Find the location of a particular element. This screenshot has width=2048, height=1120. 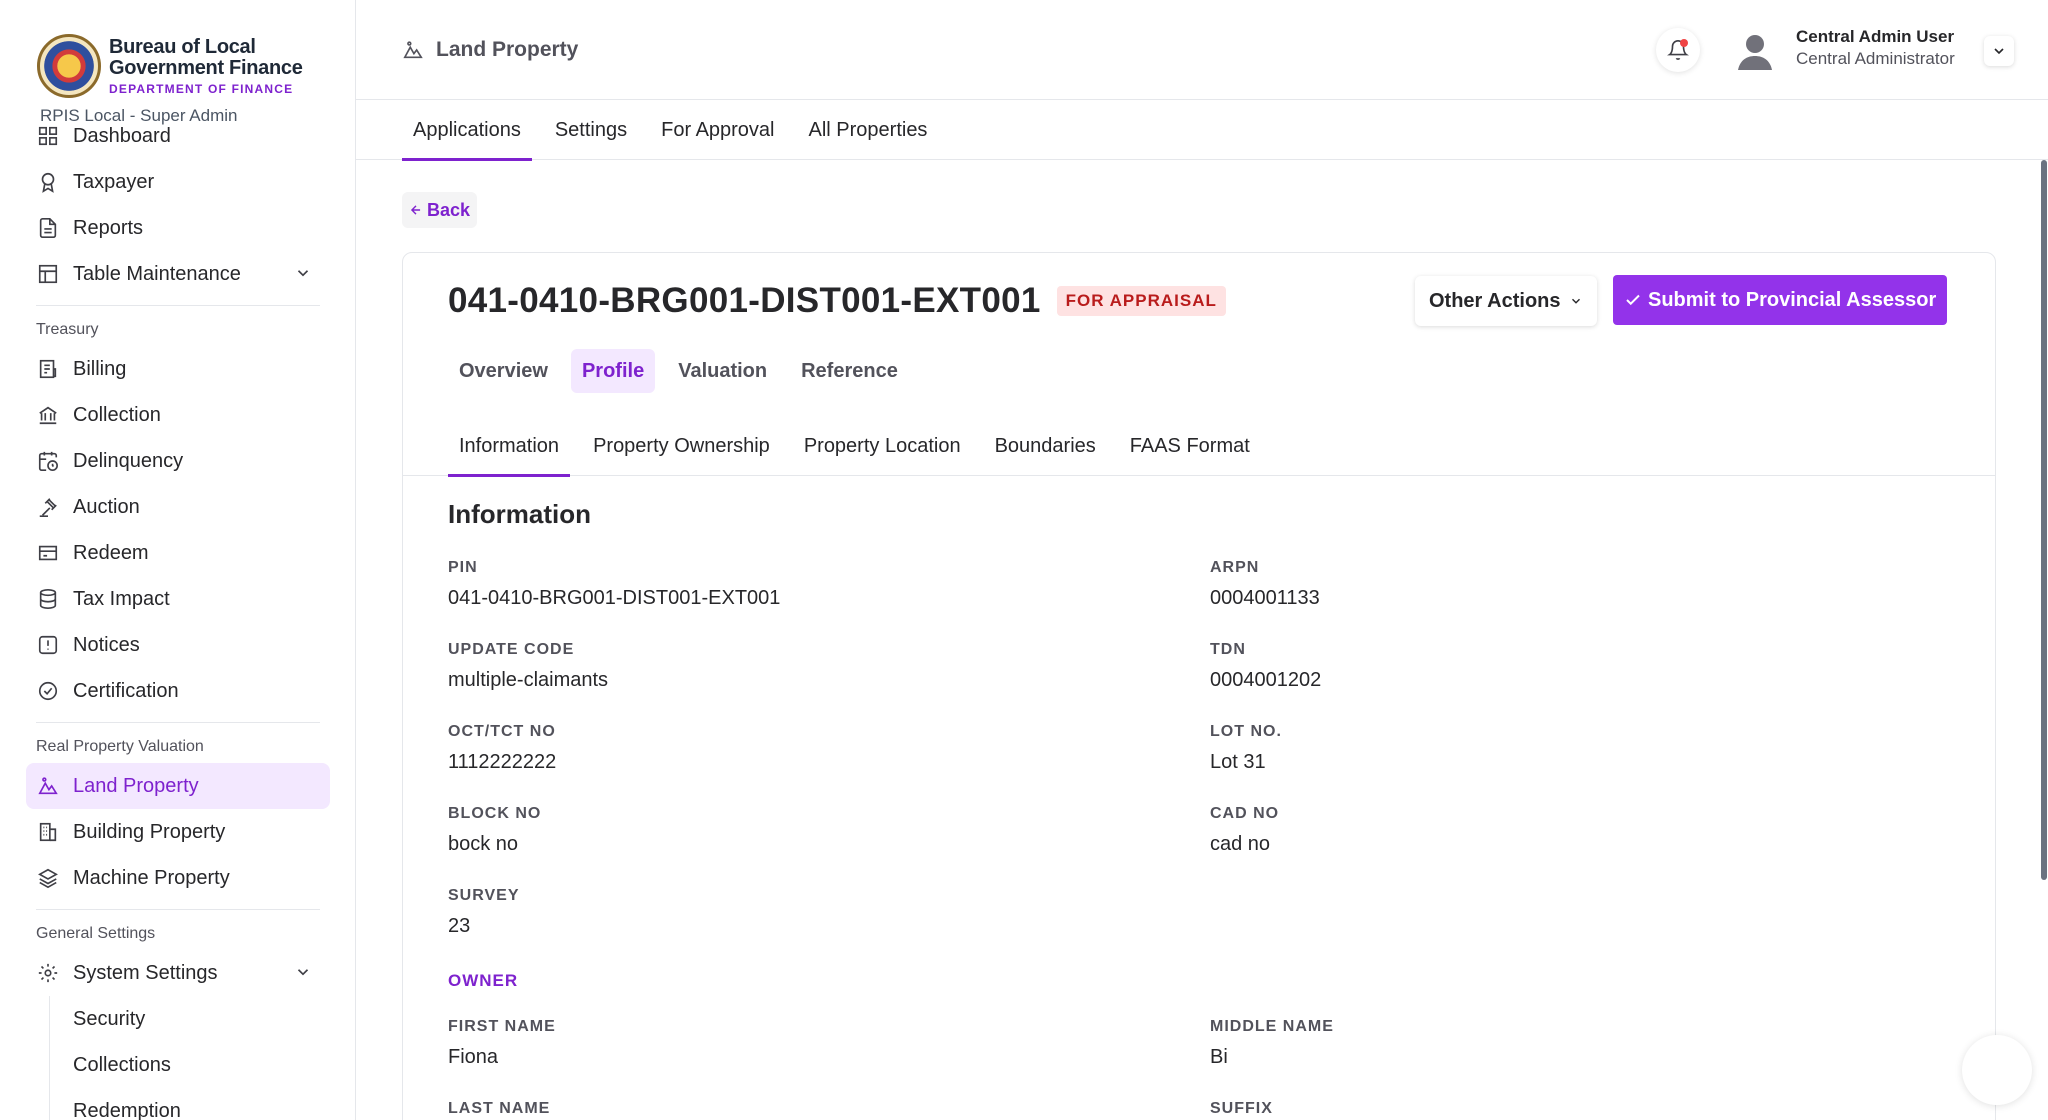

field-value: multiple-claimants is located at coordinates (528, 680).